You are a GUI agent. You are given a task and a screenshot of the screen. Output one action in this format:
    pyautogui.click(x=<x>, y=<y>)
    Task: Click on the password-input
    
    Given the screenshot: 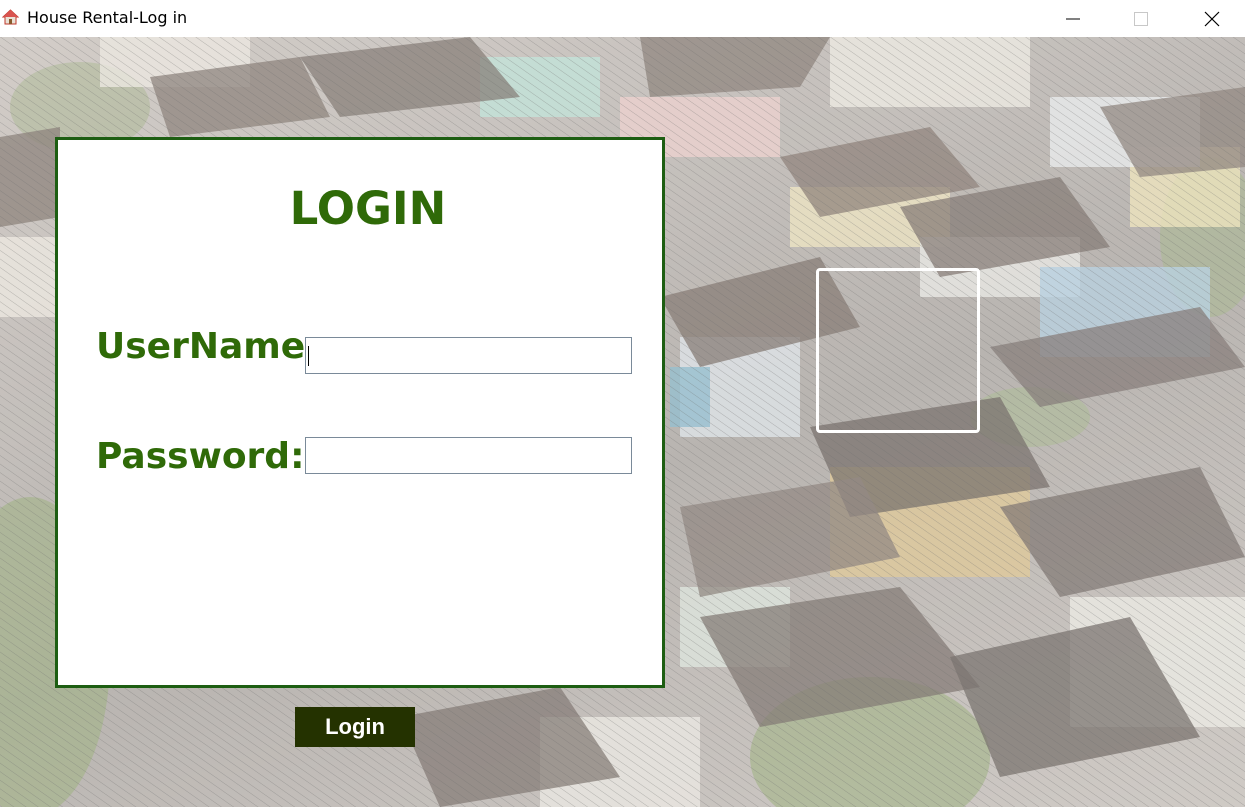 What is the action you would take?
    pyautogui.click(x=468, y=455)
    